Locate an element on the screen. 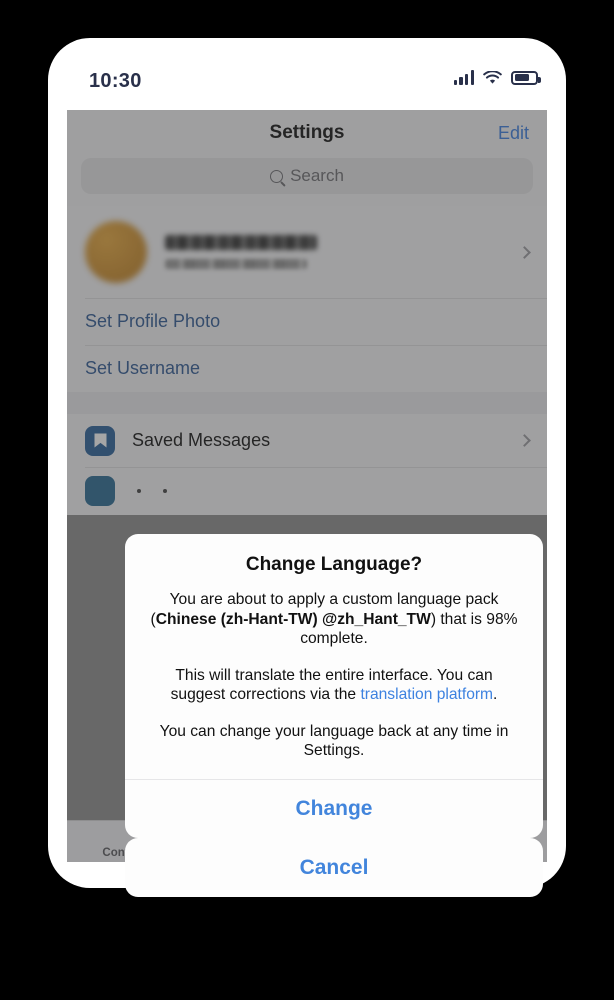  signal-bars-icon is located at coordinates (463, 77).